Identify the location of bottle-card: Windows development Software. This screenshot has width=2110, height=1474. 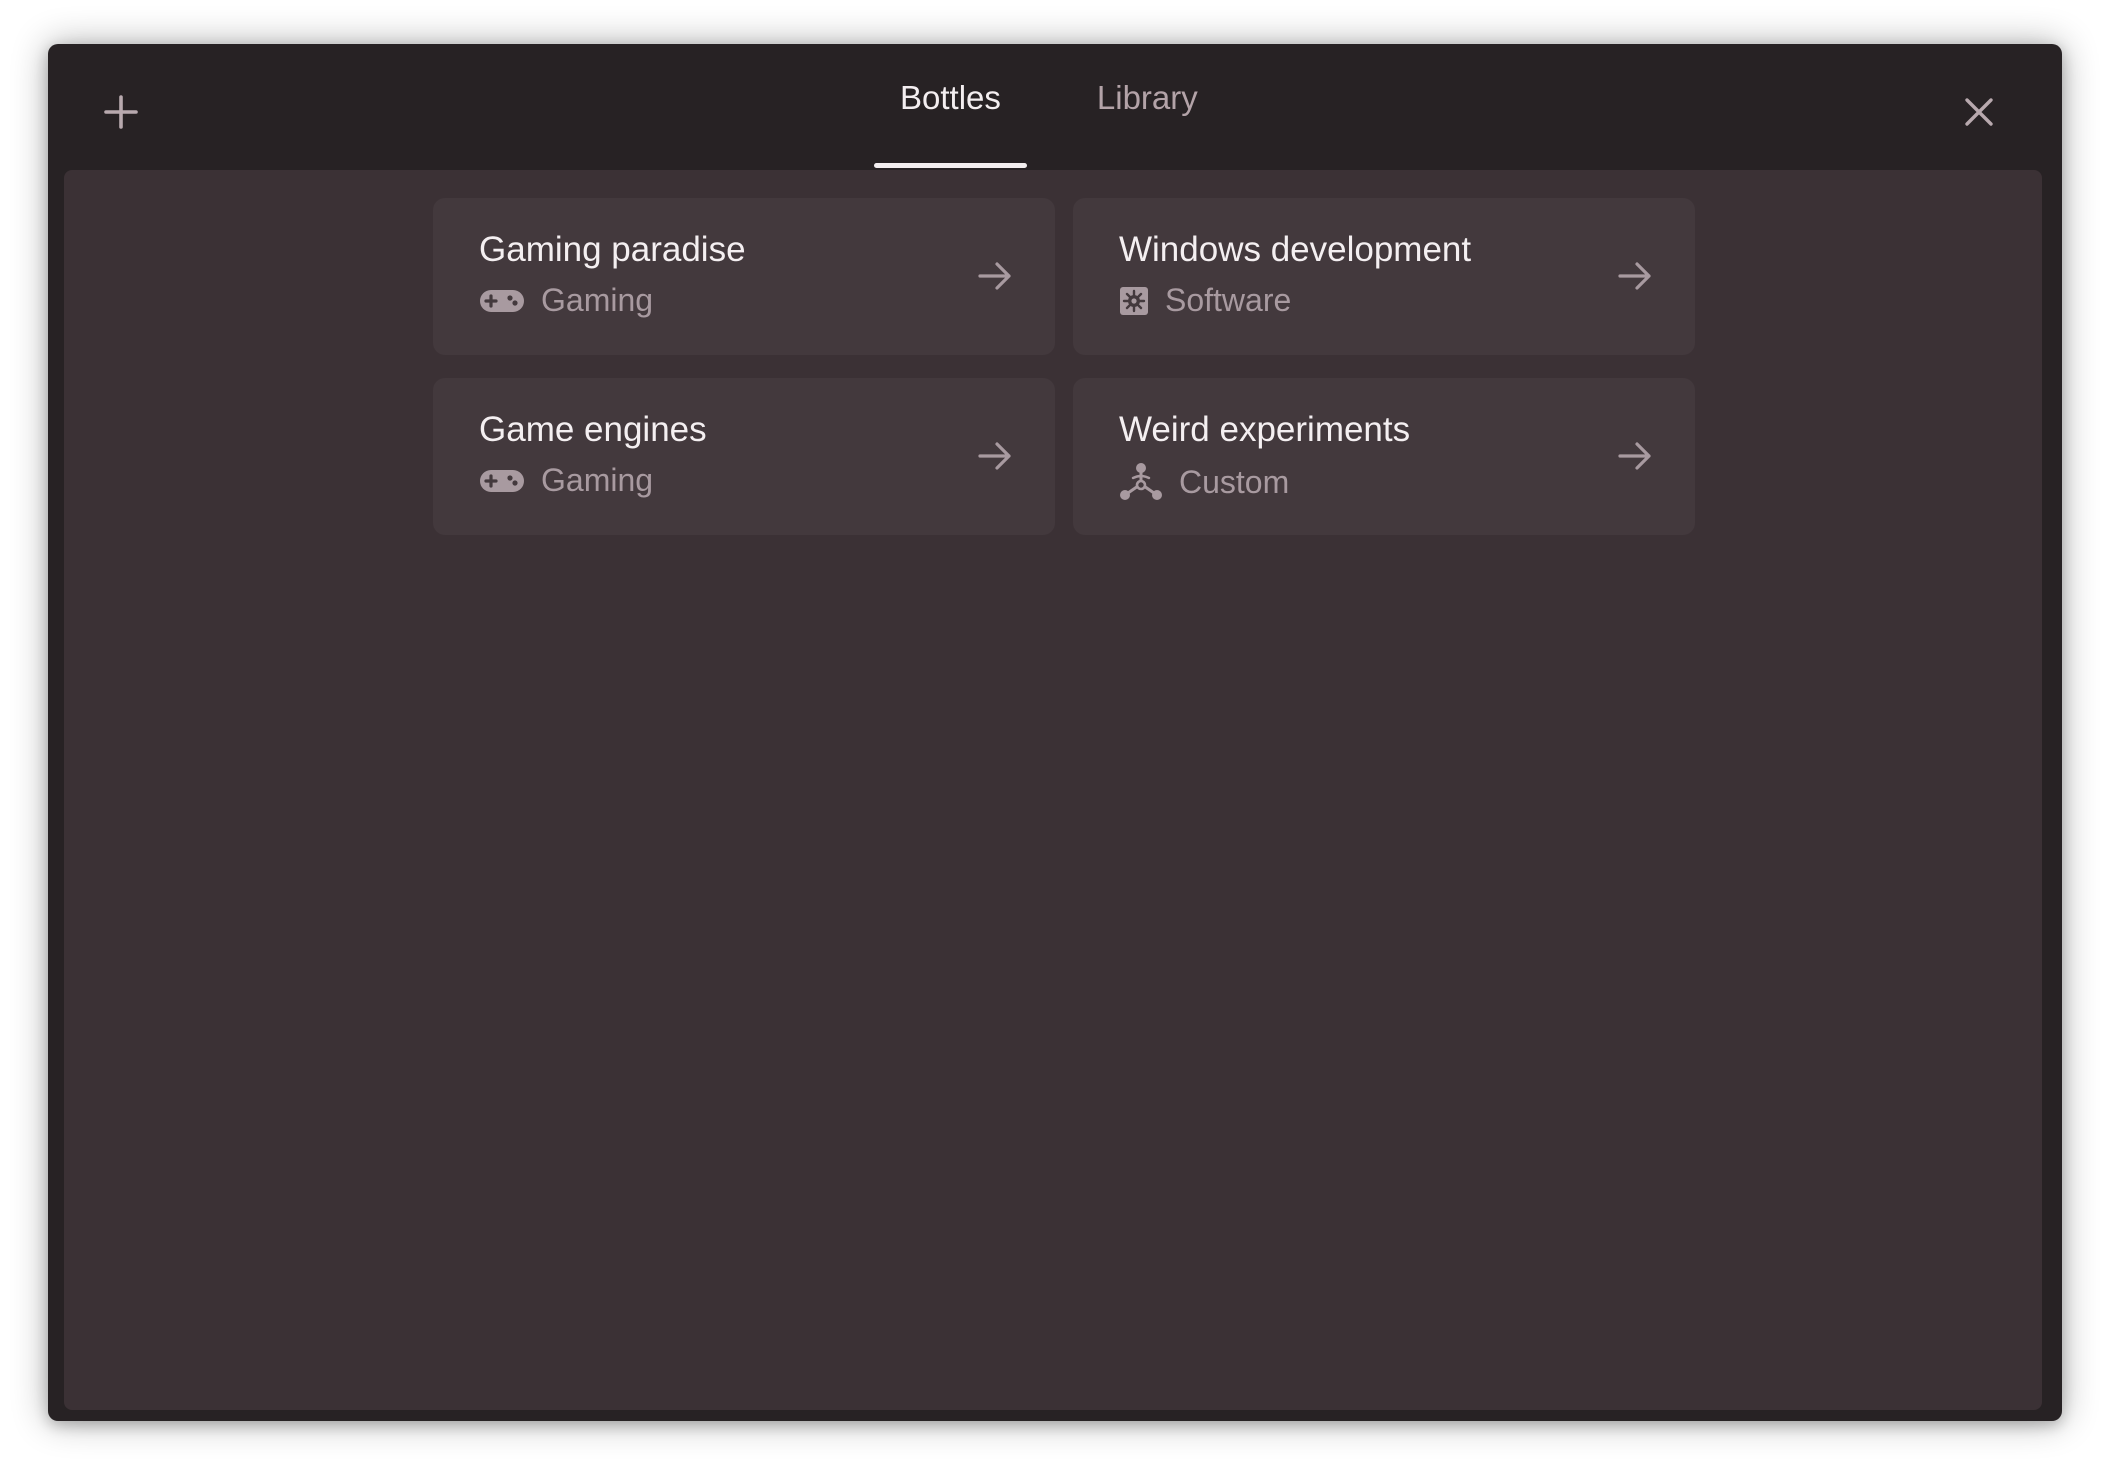
(1384, 276).